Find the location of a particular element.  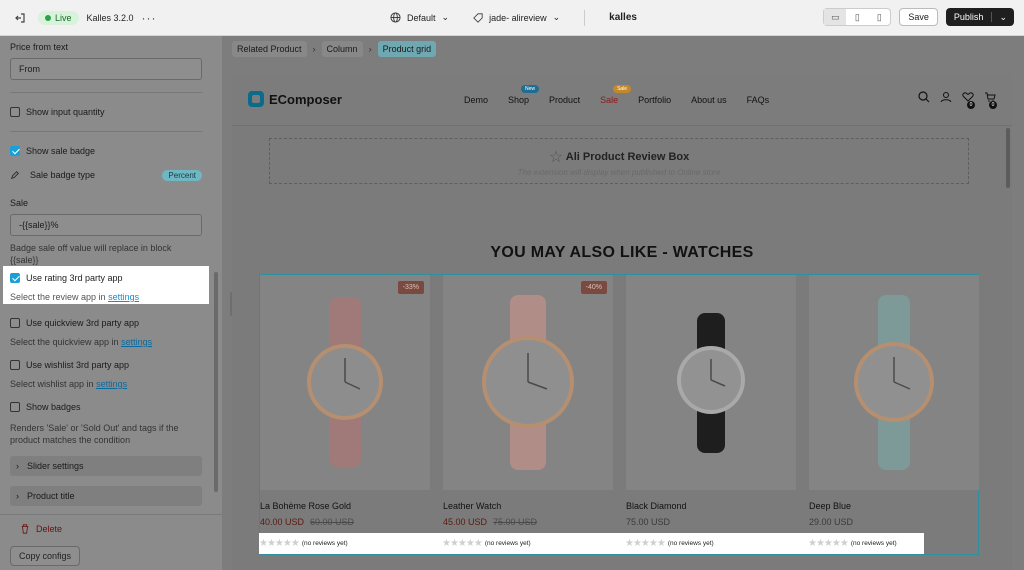

product-image: -40% is located at coordinates (528, 382).